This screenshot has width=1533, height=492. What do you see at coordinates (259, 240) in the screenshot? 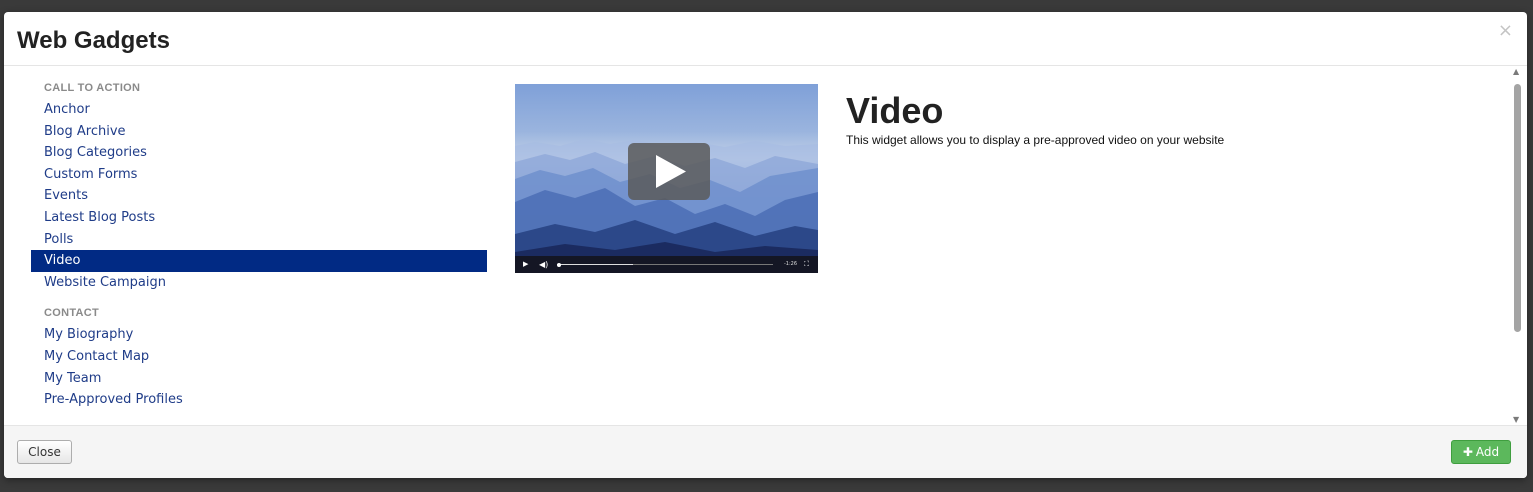
I see `gadget-item-polls: Polls` at bounding box center [259, 240].